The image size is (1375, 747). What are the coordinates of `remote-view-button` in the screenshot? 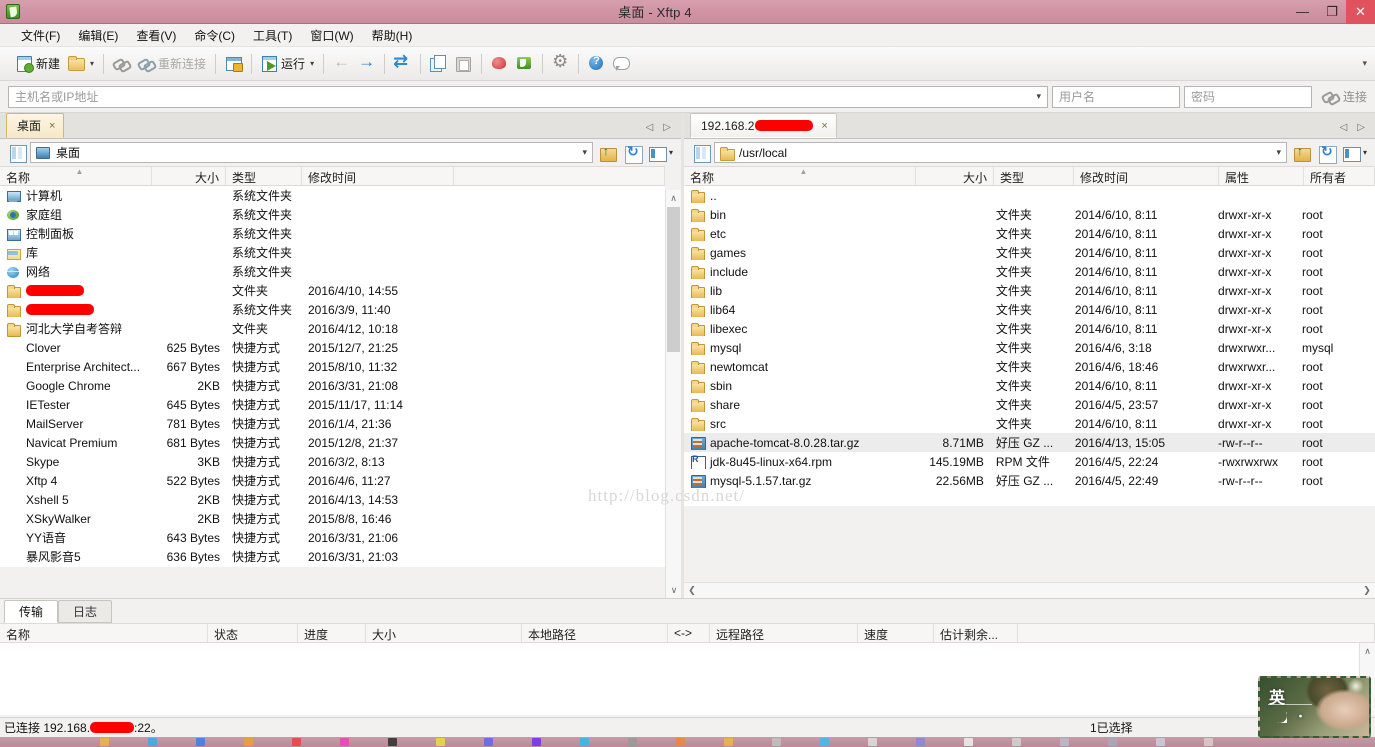 It's located at (1351, 153).